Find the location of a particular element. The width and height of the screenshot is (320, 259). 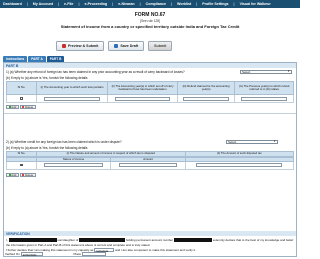

nav-enivaran: e-Nivaran is located at coordinates (126, 4).